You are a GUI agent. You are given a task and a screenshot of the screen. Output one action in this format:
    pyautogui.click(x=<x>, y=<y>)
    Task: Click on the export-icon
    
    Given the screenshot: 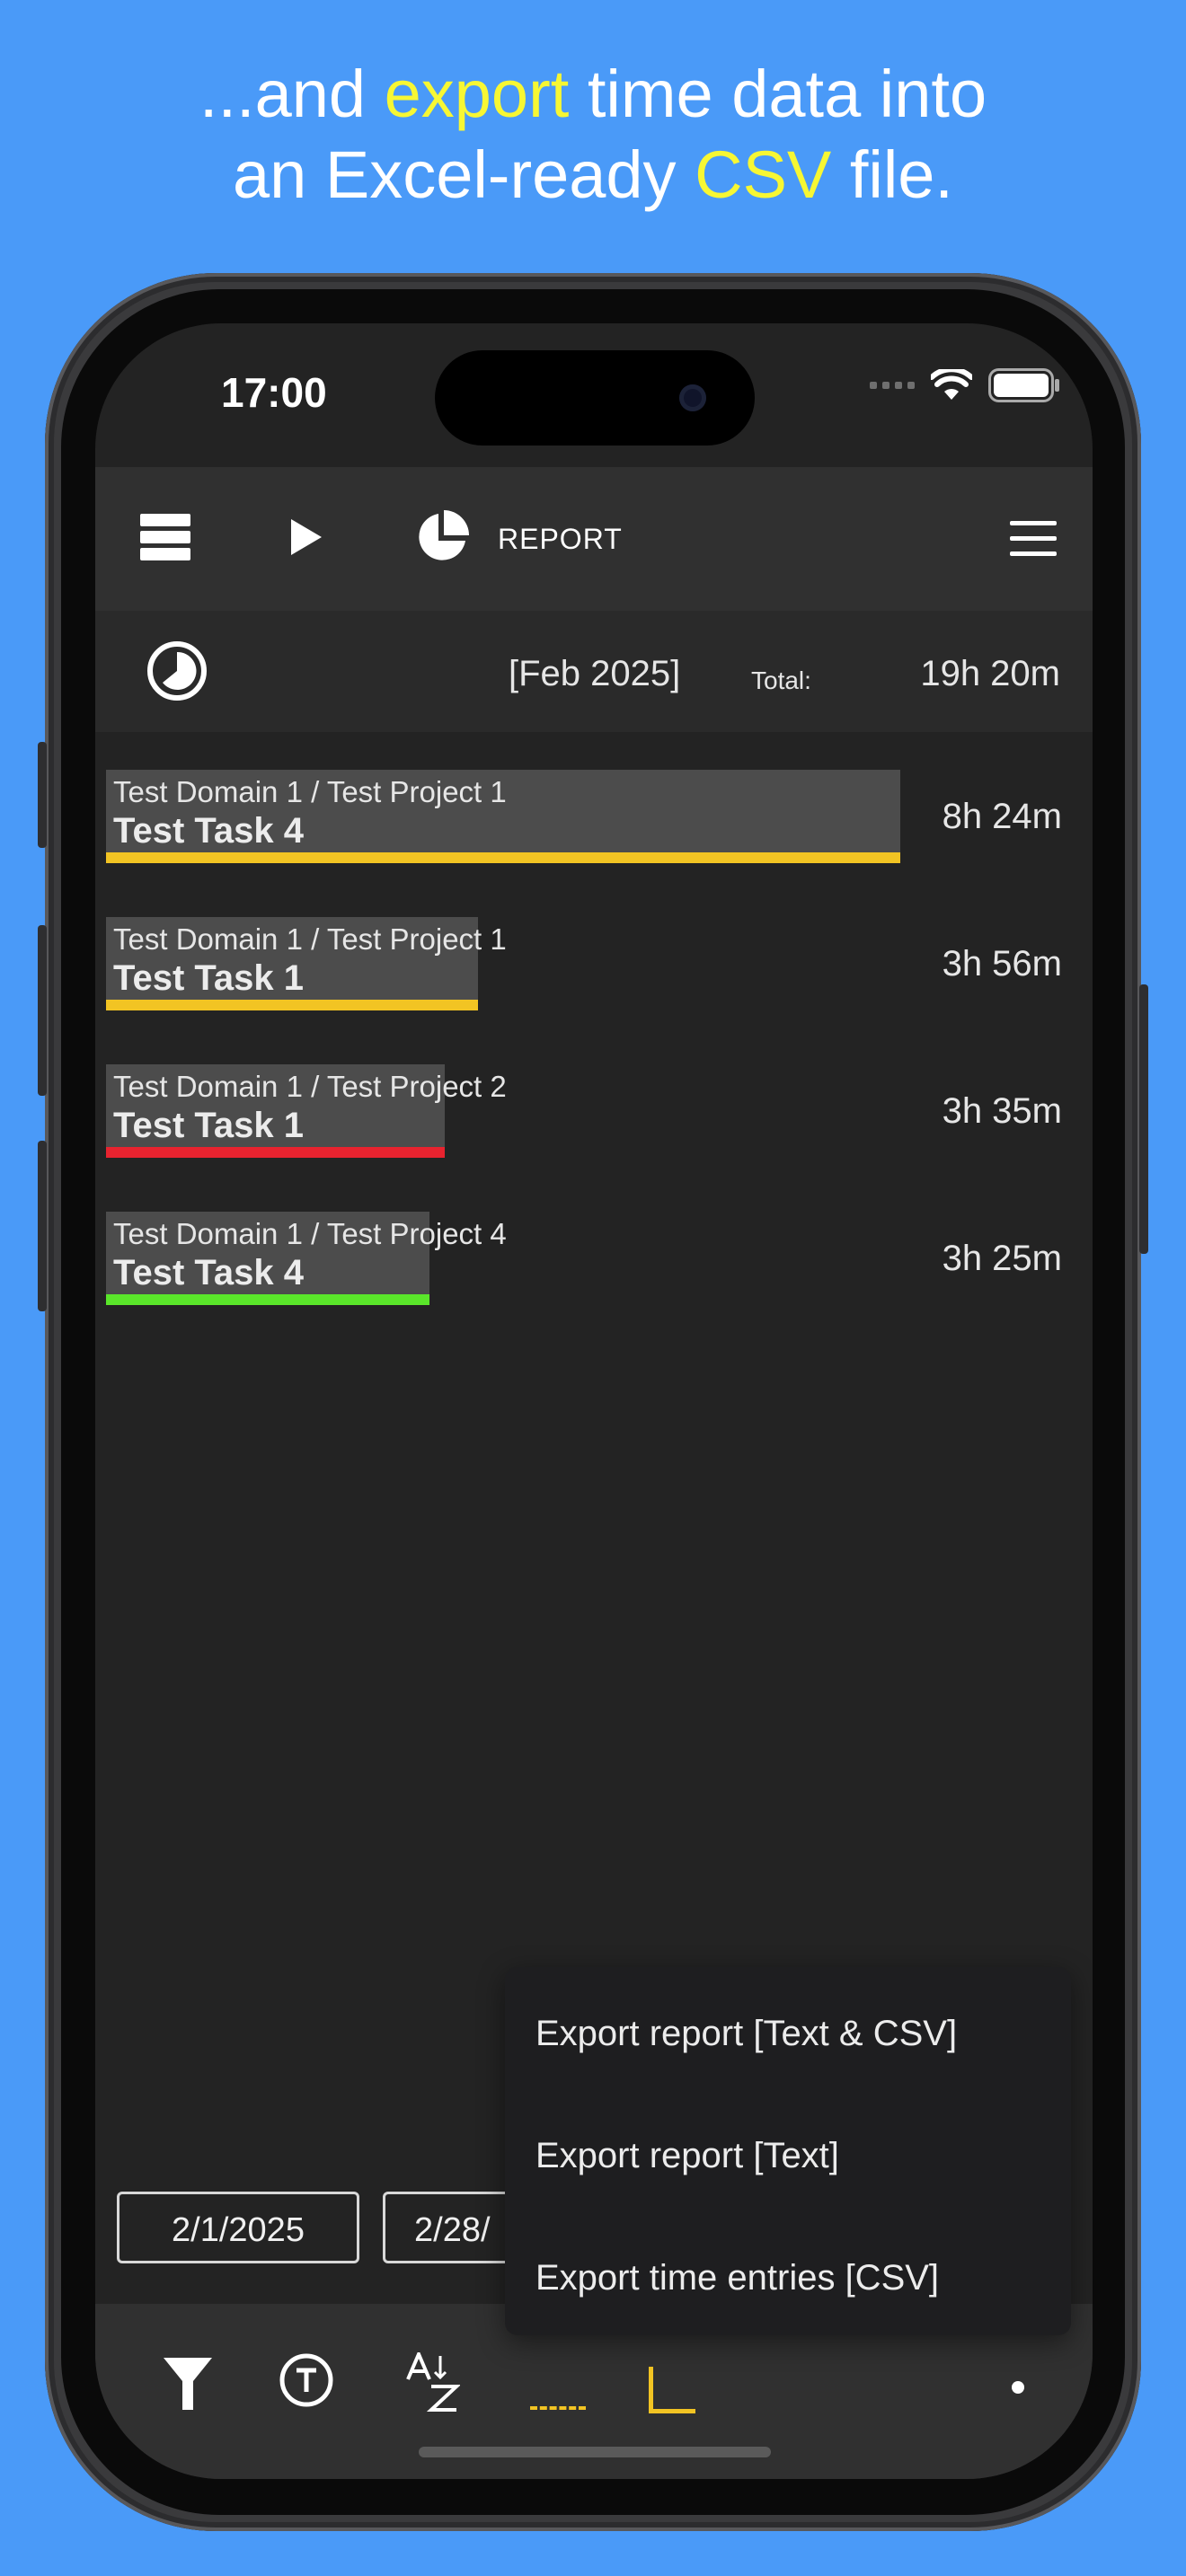 What is the action you would take?
    pyautogui.click(x=558, y=2387)
    